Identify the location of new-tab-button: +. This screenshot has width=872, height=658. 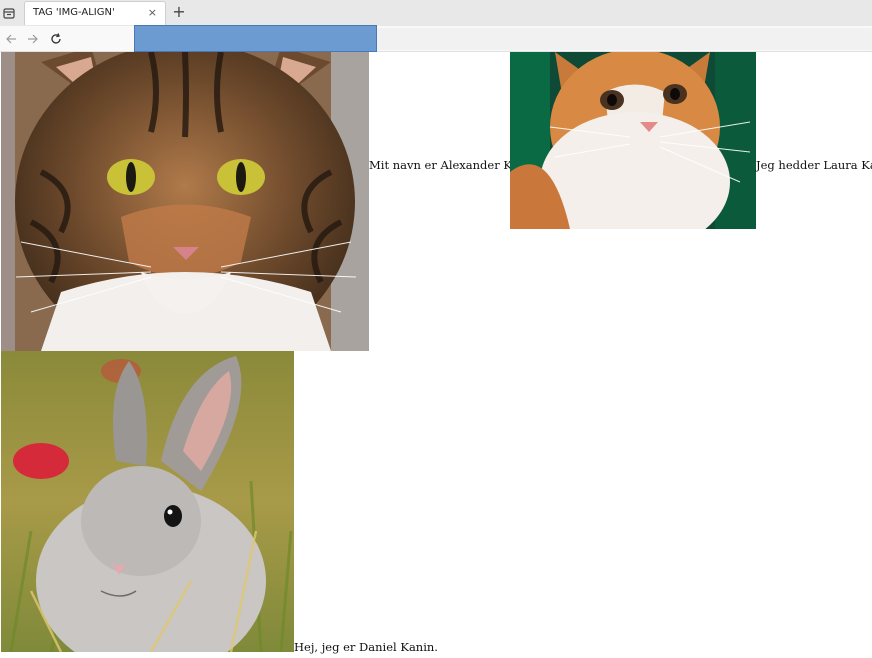
(179, 12).